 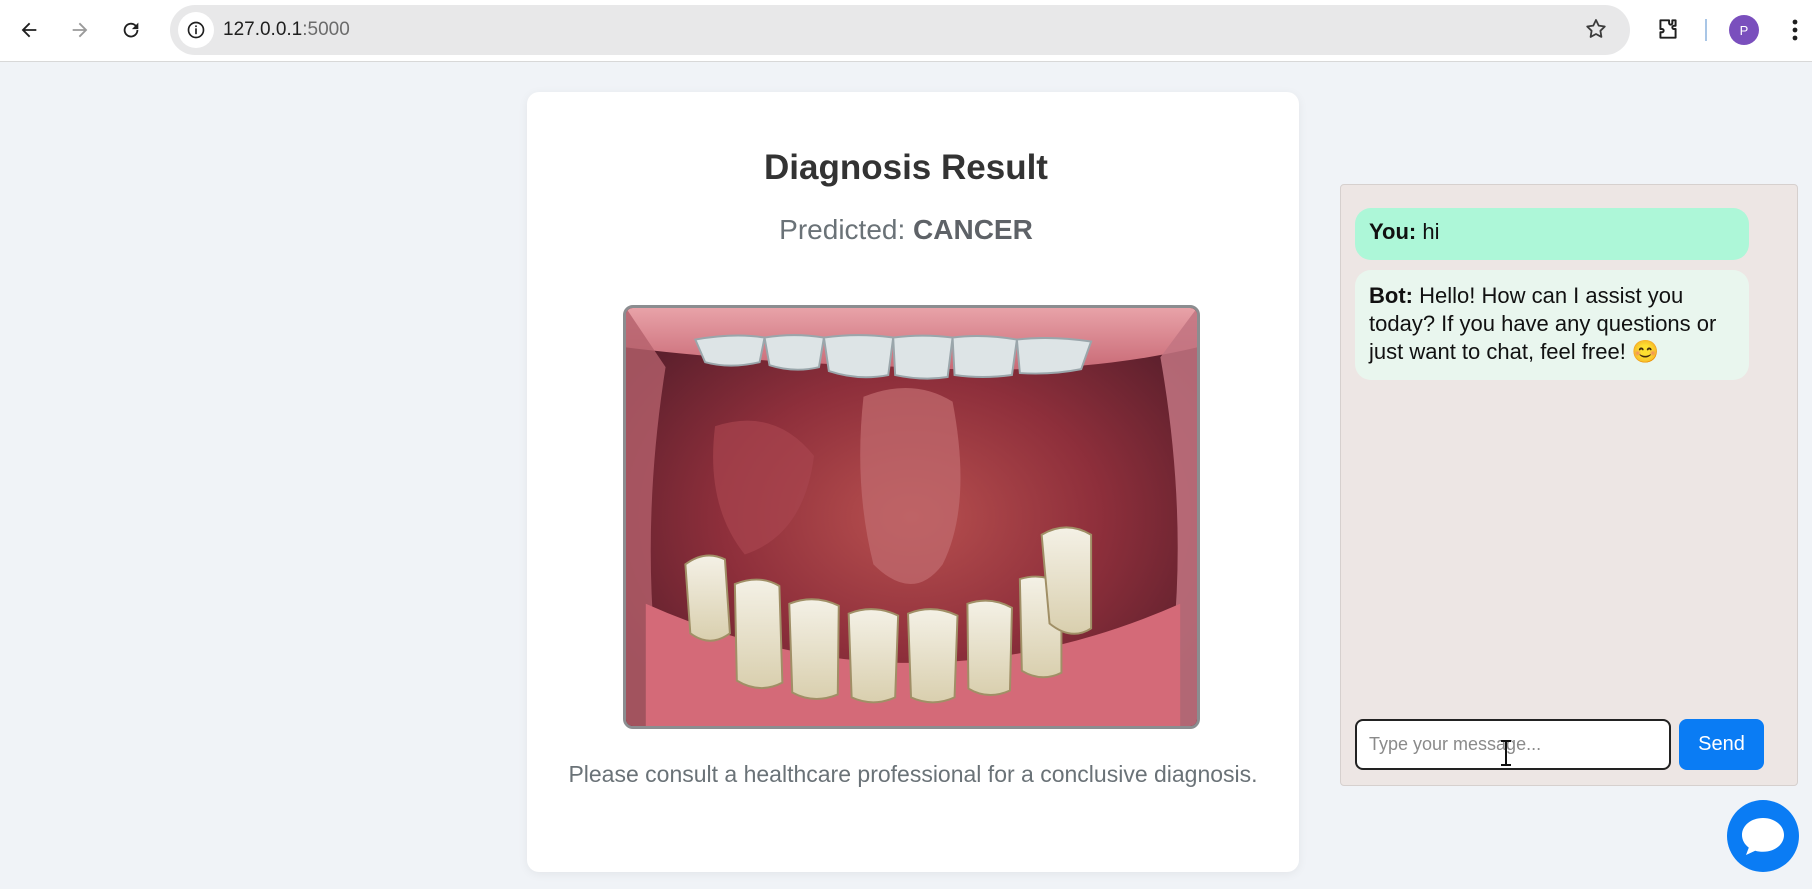 I want to click on chat-message-user: You: hi, so click(x=1552, y=234).